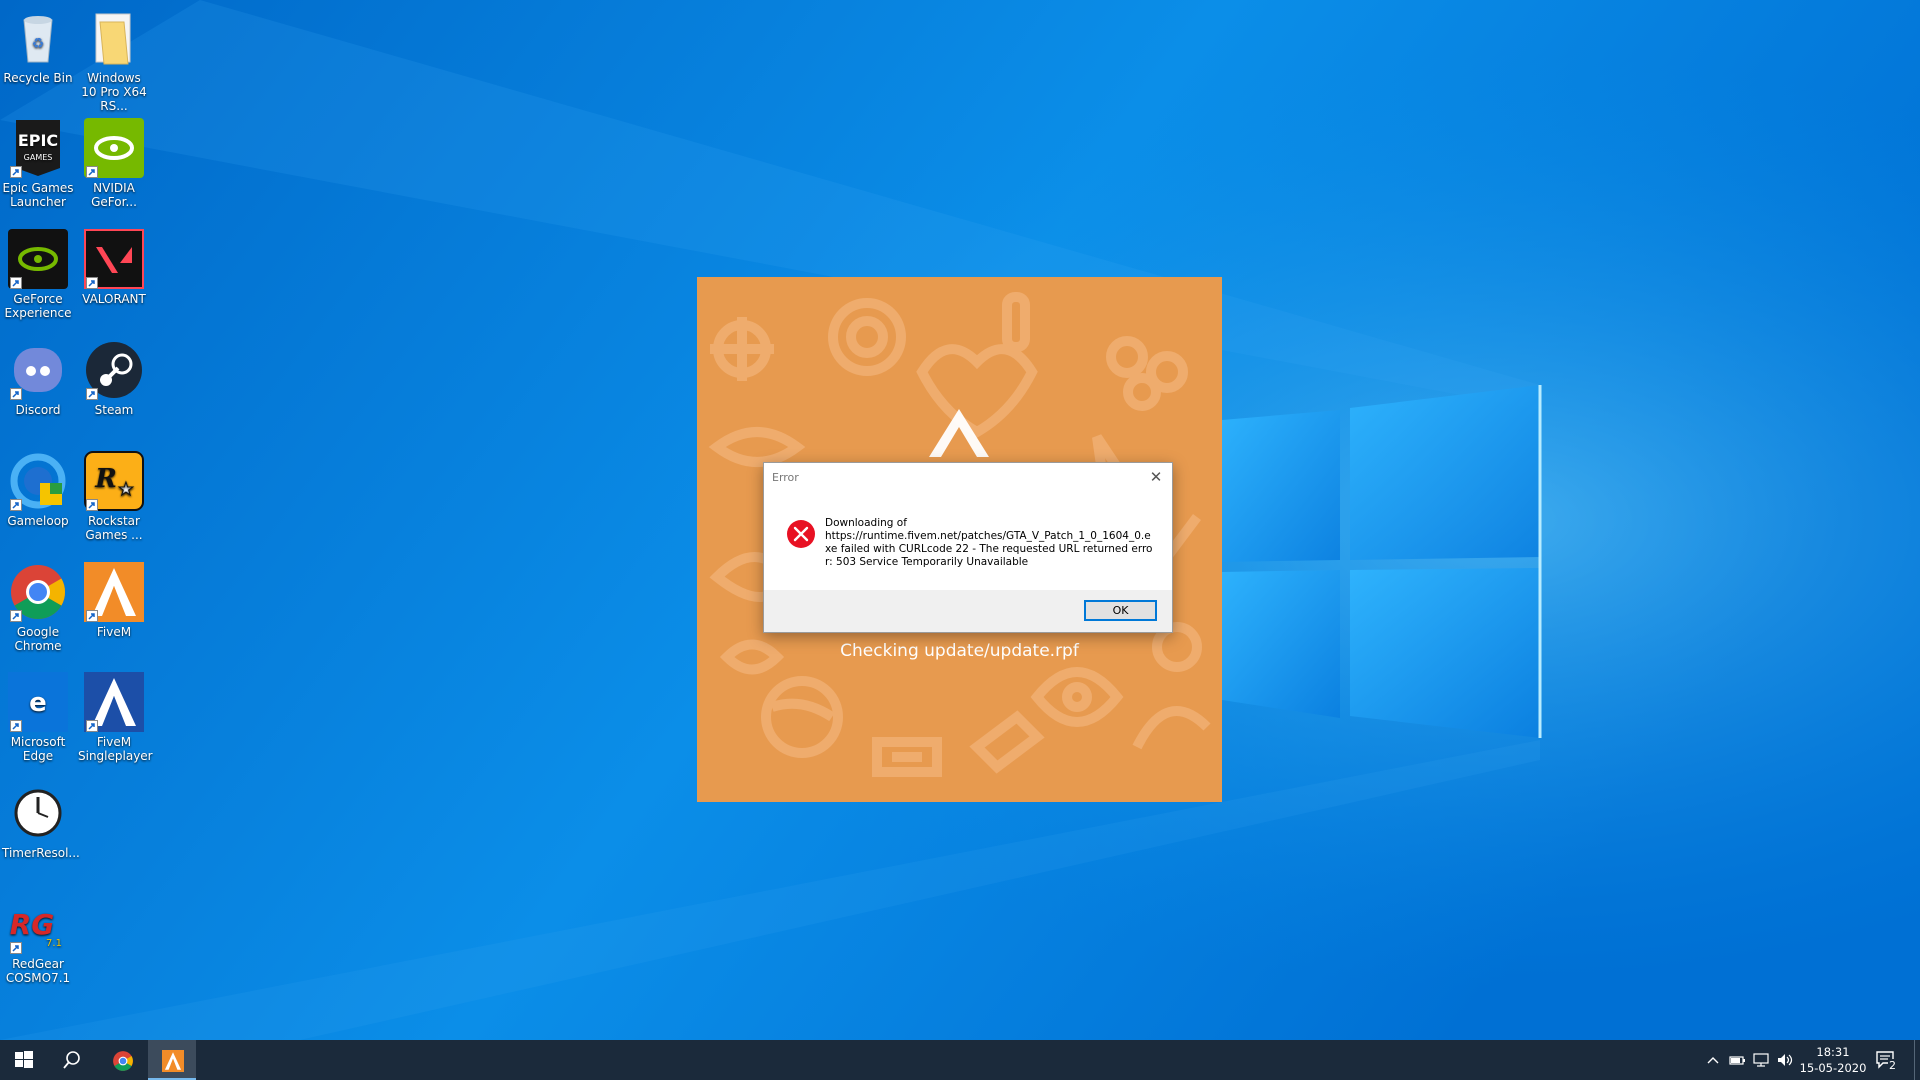 This screenshot has height=1080, width=1920. I want to click on desktop-icon-fivem-singleplayer: FiveM Singleplayer, so click(114, 717).